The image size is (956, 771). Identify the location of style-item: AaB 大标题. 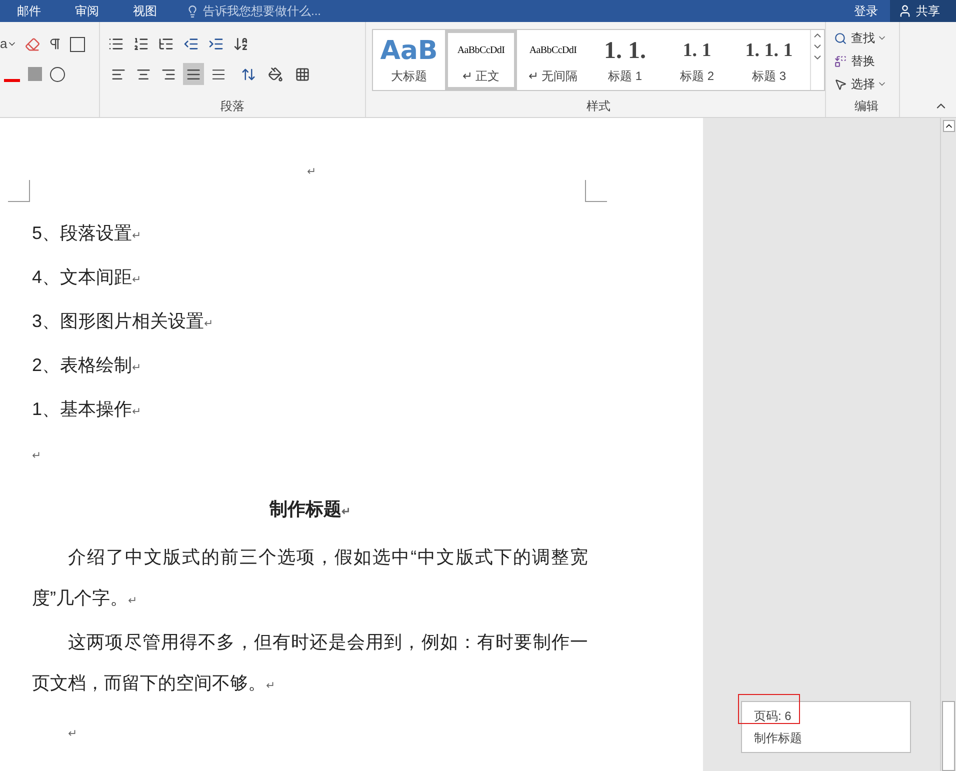
(409, 60).